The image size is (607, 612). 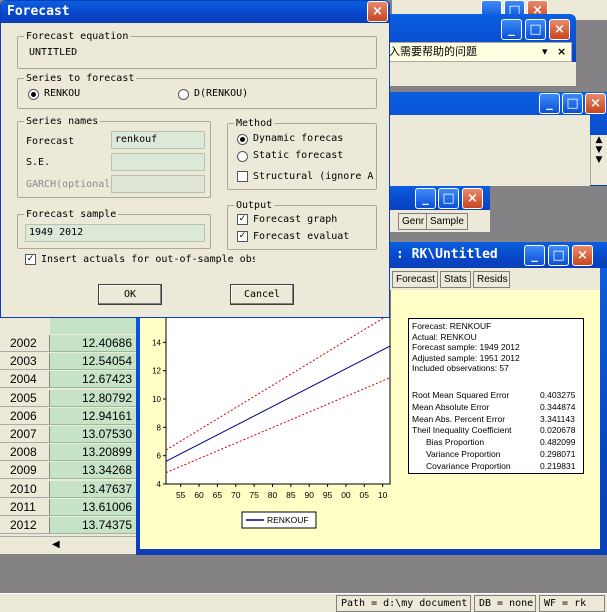 I want to click on table-row: 2008 13.20899, so click(x=68, y=453).